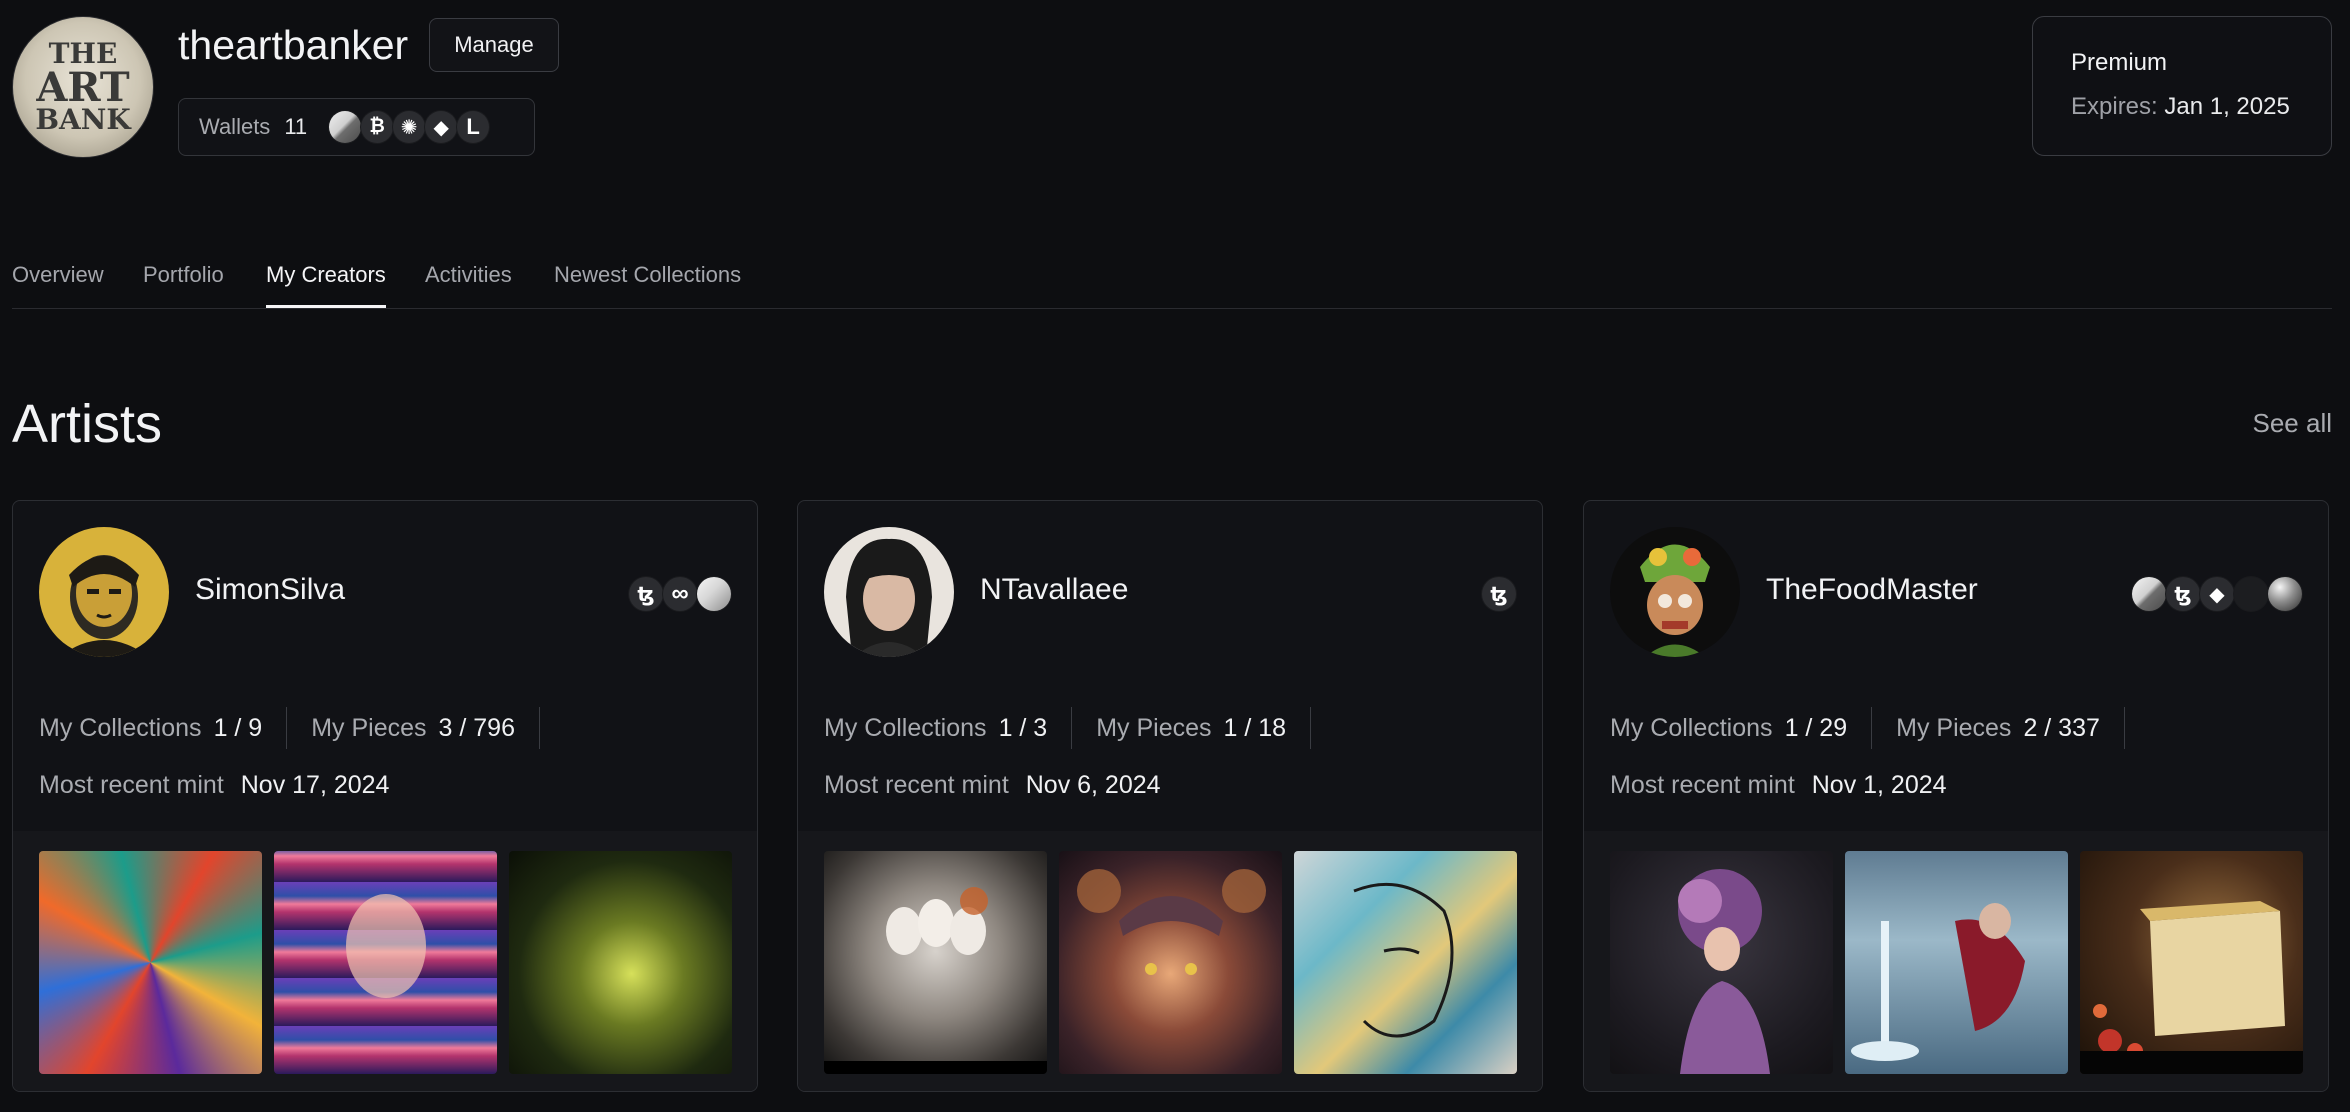 The width and height of the screenshot is (2350, 1112). Describe the element at coordinates (473, 127) in the screenshot. I see `linea-icon: L` at that location.